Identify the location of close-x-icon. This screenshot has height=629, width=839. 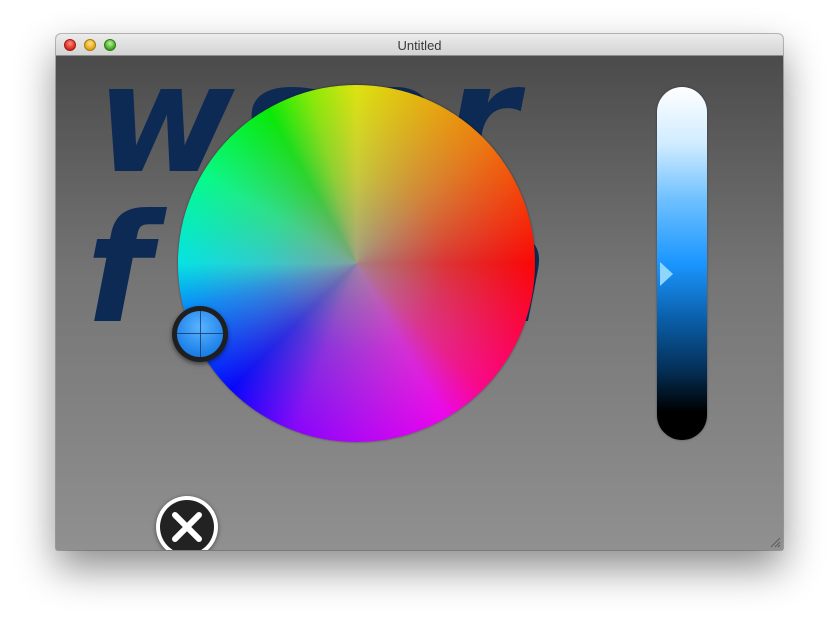
(187, 527).